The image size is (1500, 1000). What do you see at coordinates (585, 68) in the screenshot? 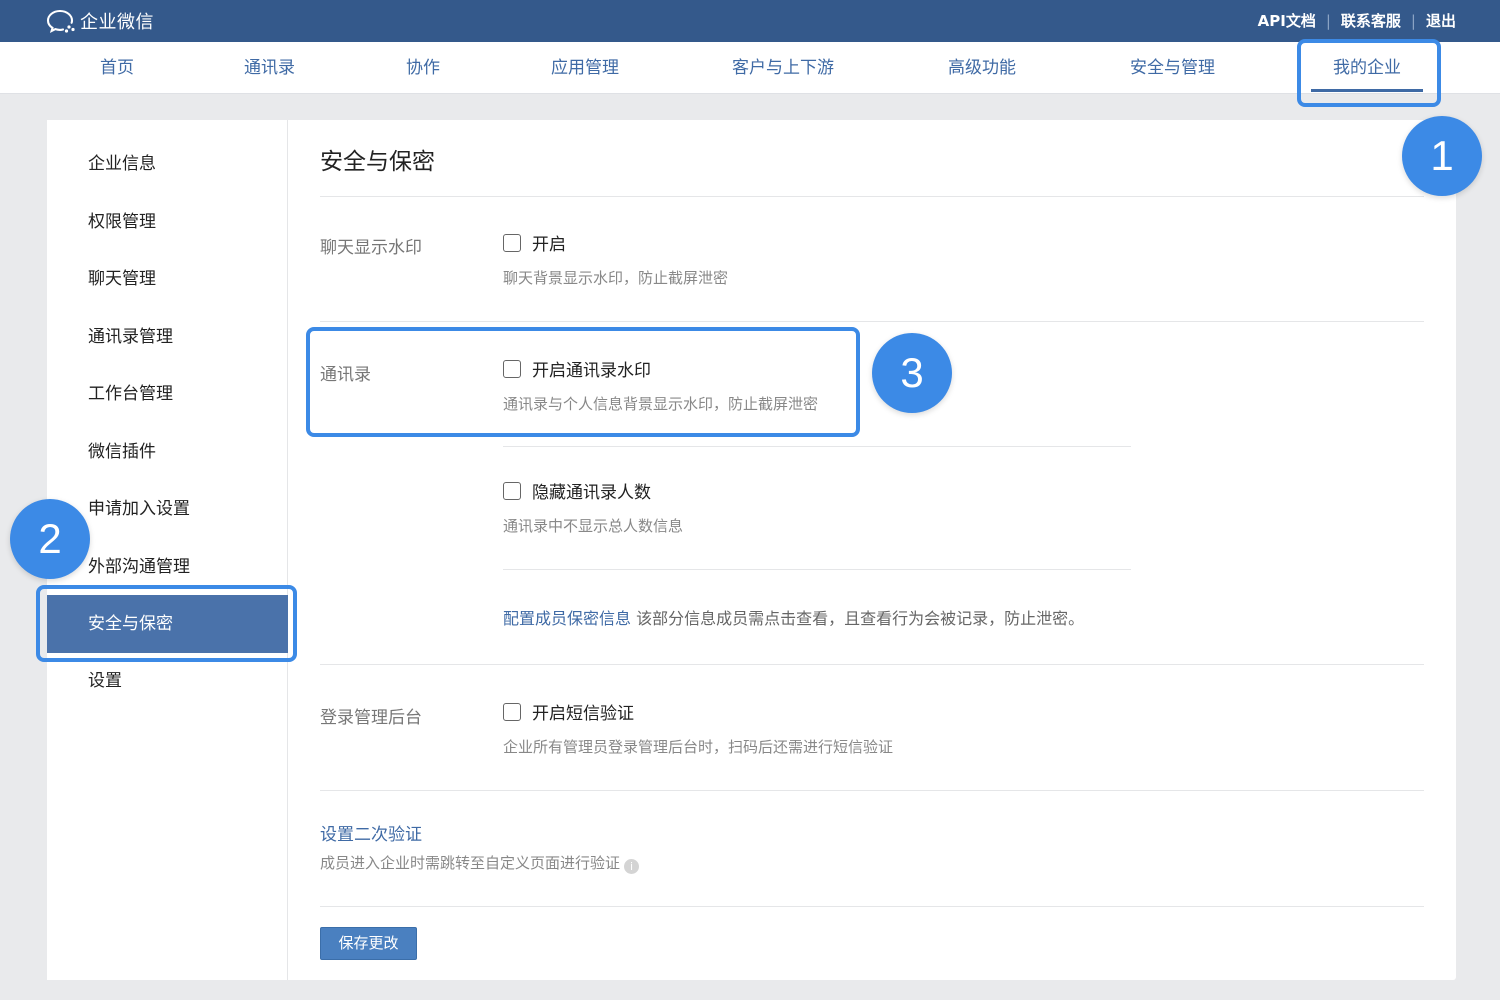
I see `nav-item-app-management: 应用管理` at bounding box center [585, 68].